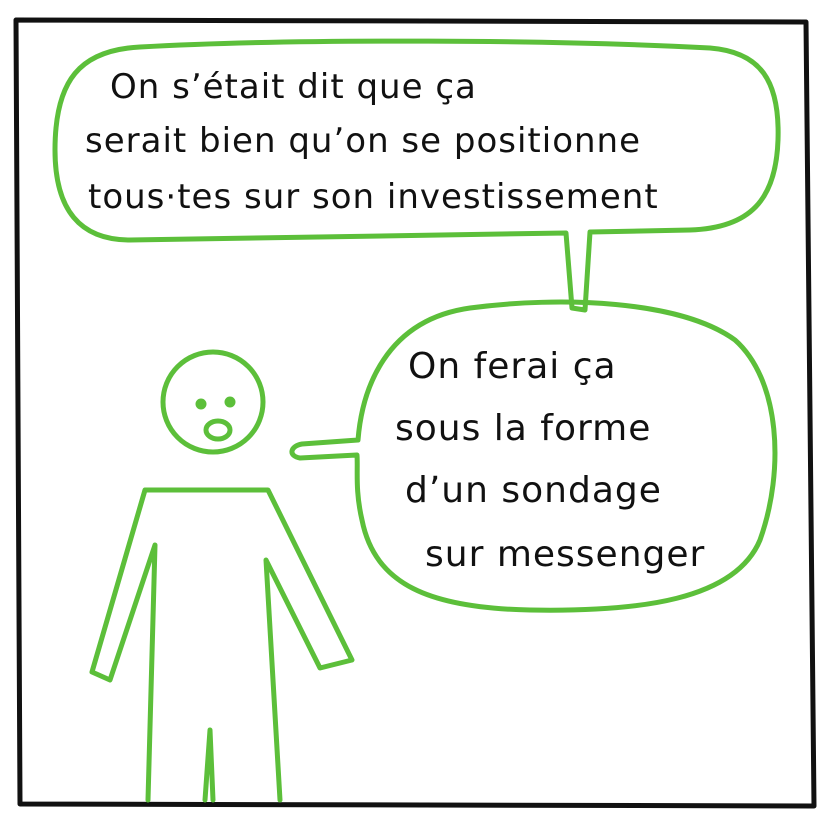 The image size is (832, 831). Describe the element at coordinates (565, 554) in the screenshot. I see `bubble-bottom-line-4: sur messenger` at that location.